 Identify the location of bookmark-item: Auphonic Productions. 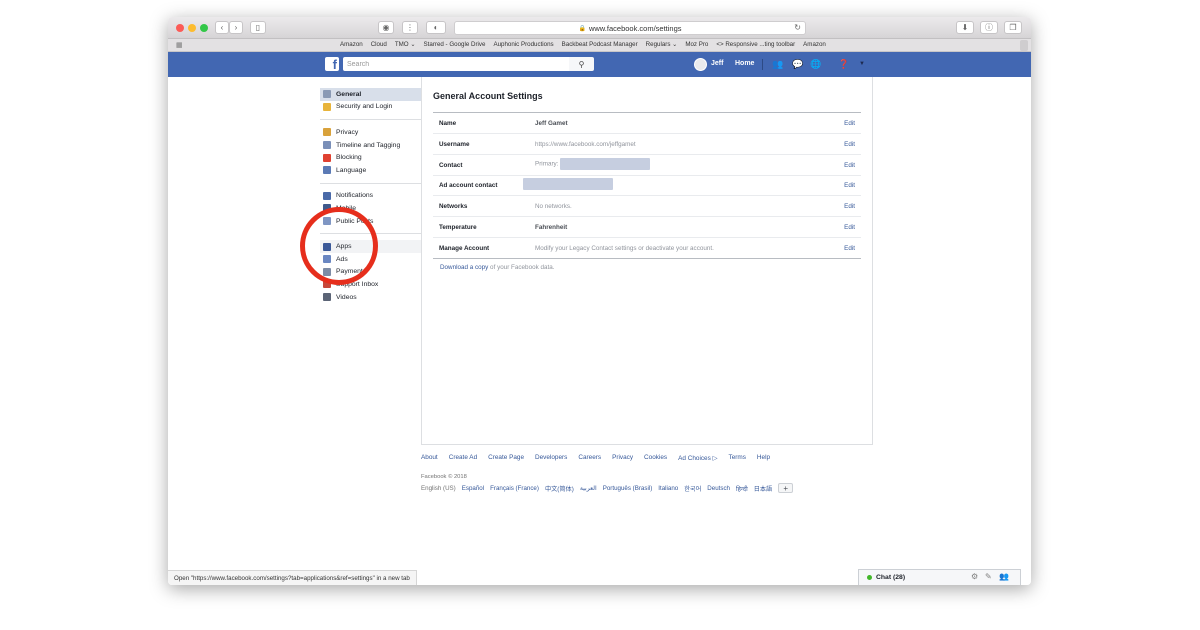
(523, 44).